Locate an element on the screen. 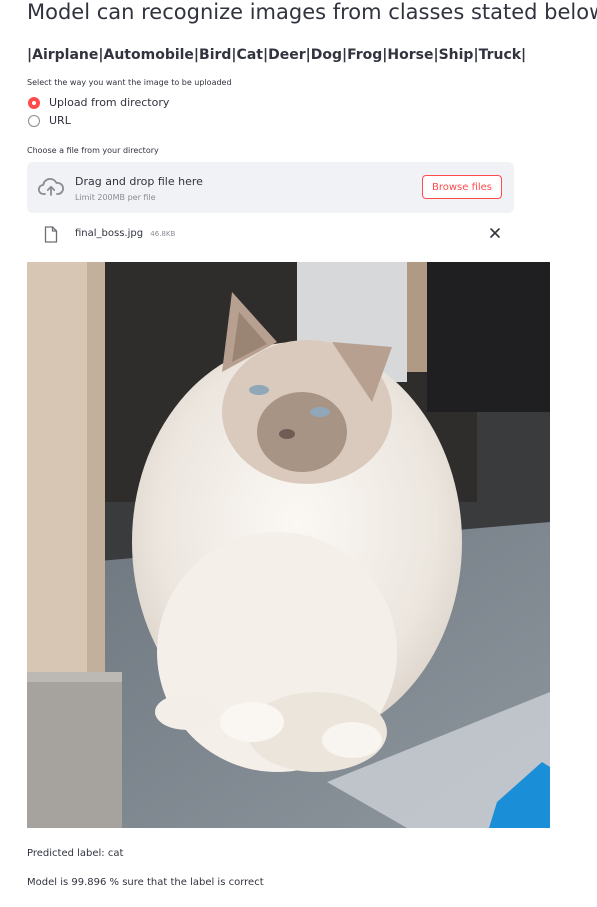  radio-label: URL is located at coordinates (60, 120).